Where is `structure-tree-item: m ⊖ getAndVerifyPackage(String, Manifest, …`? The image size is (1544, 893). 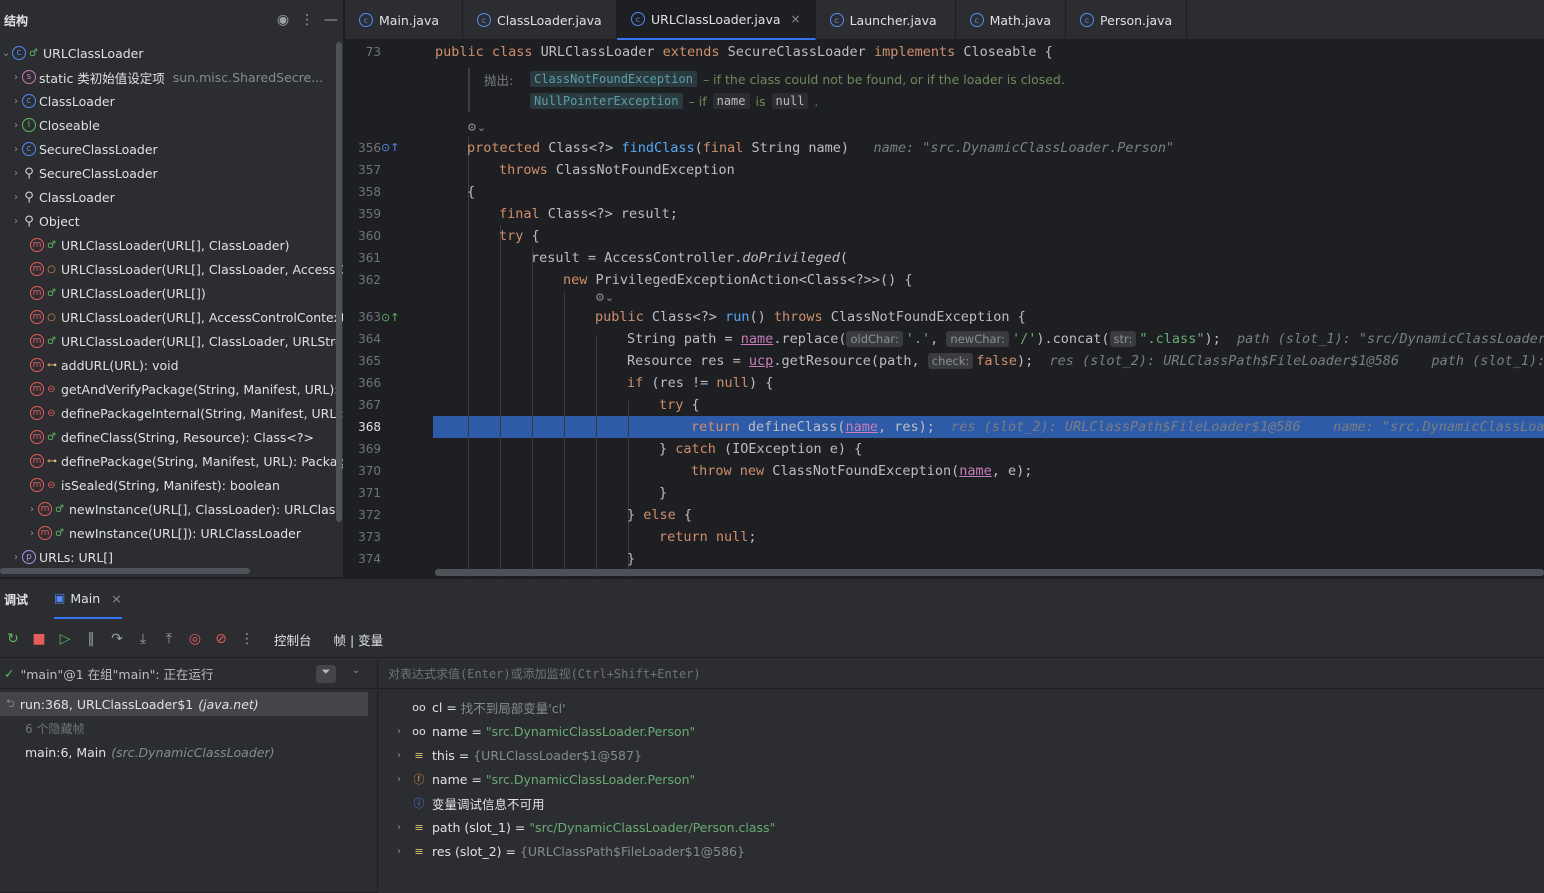 structure-tree-item: m ⊖ getAndVerifyPackage(String, Manifest, … is located at coordinates (184, 389).